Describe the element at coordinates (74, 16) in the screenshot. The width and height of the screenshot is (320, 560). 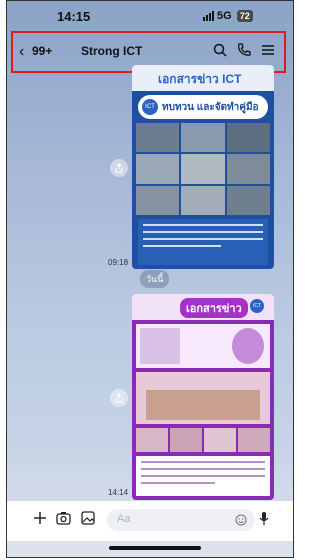
I see `status-time: 14:15` at that location.